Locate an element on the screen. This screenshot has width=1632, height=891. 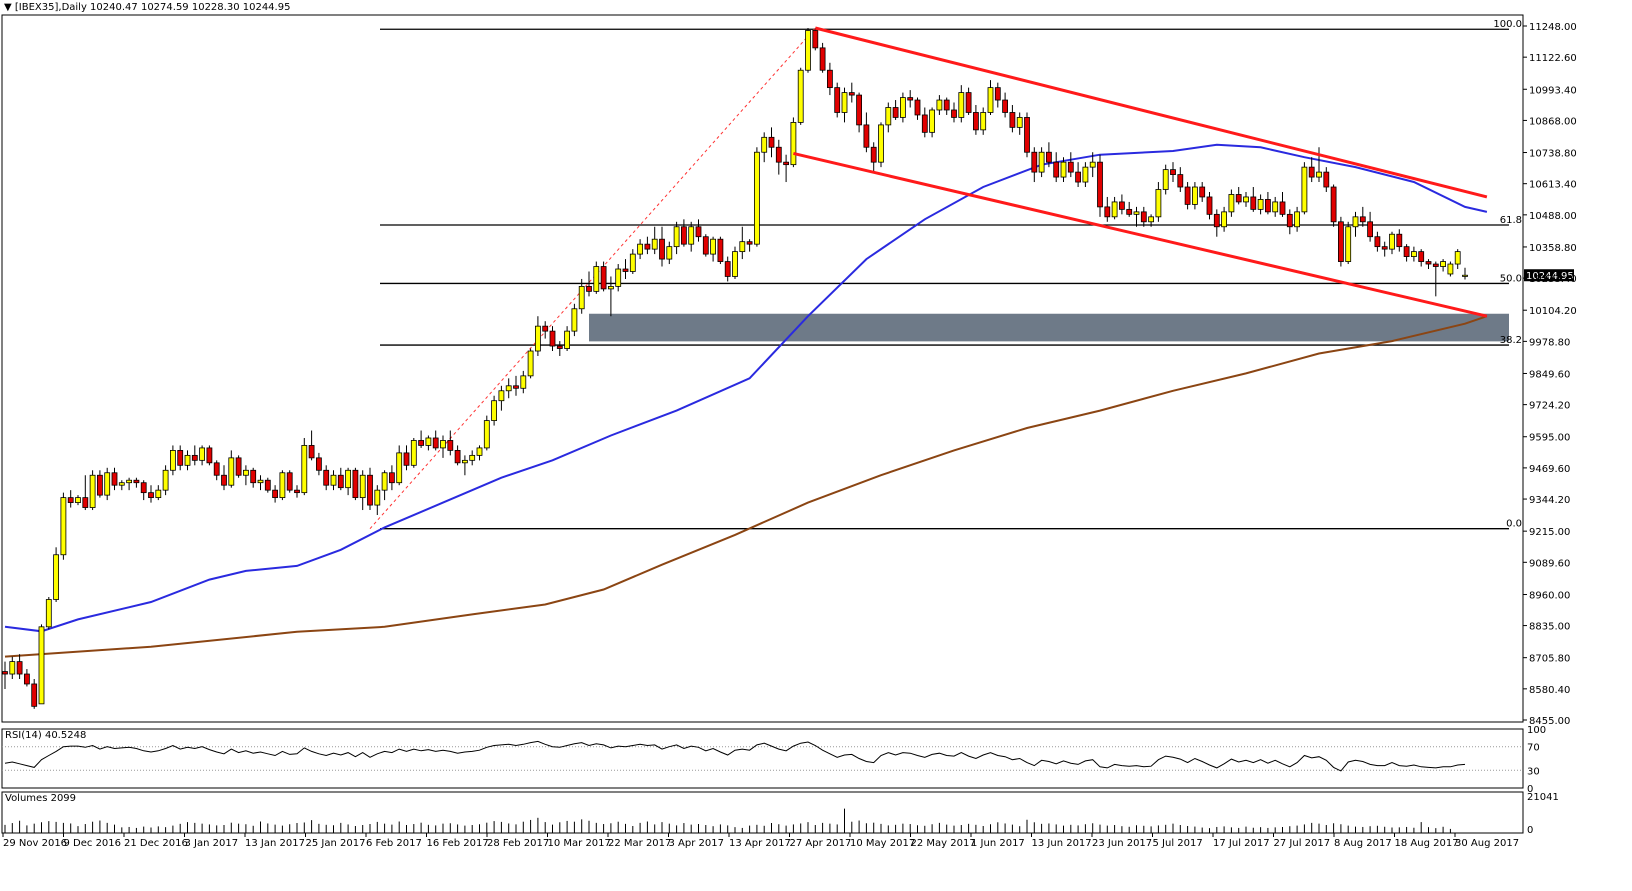
x-tick-label: 23 Jun 2017 is located at coordinates (1122, 843).